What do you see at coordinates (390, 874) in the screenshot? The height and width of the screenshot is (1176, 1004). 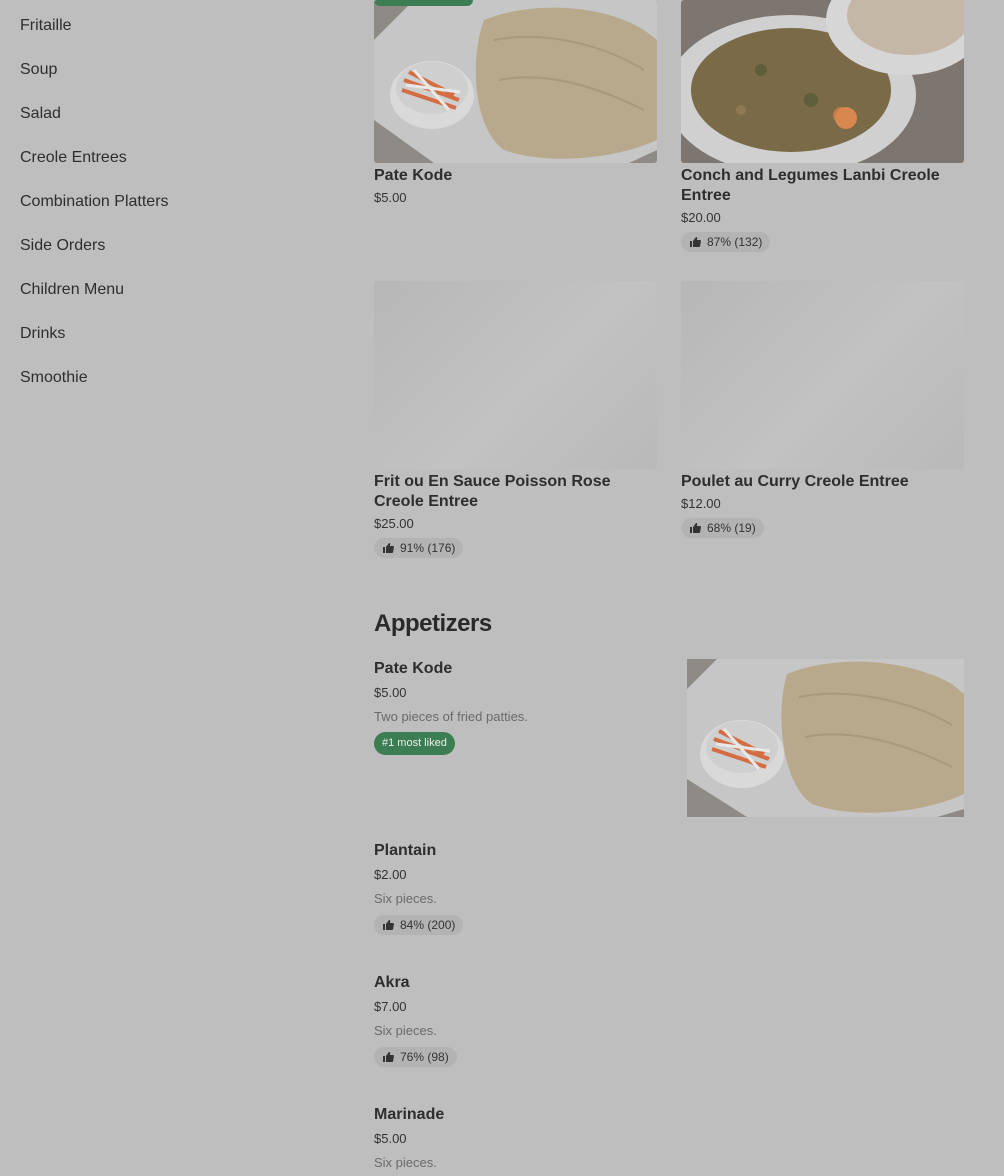 I see `item-price: $2.00` at bounding box center [390, 874].